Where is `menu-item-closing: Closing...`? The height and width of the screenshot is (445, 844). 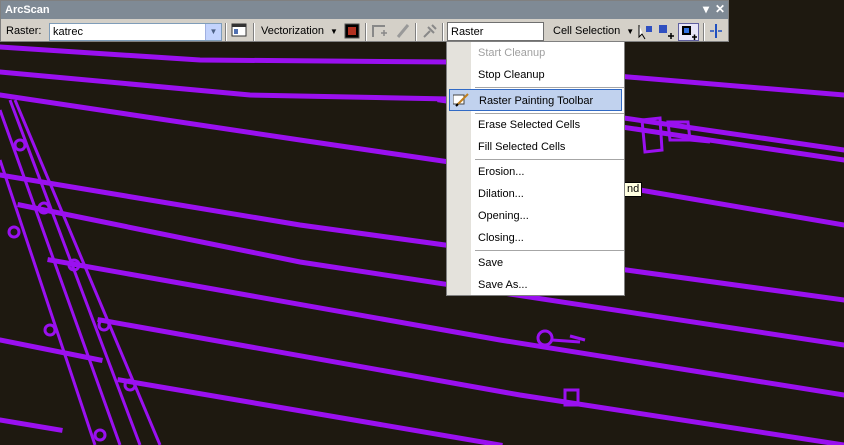 menu-item-closing: Closing... is located at coordinates (535, 238).